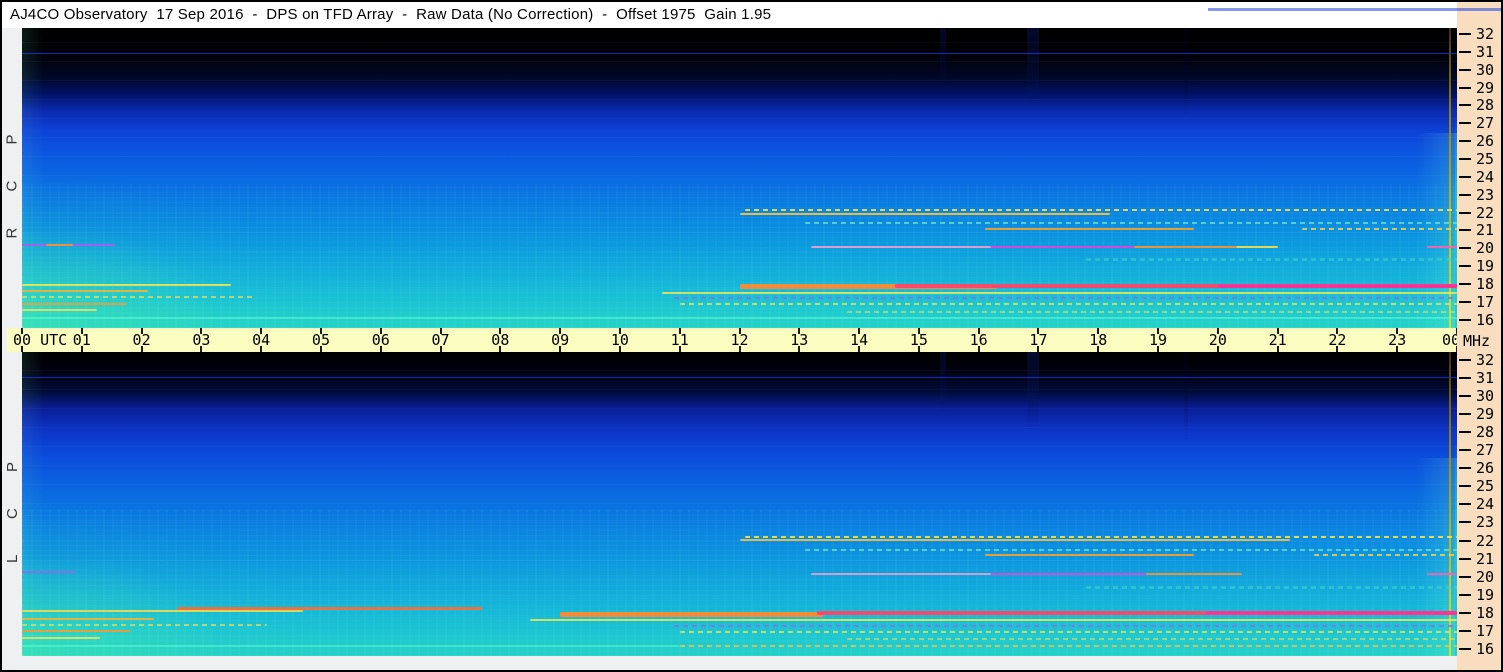  Describe the element at coordinates (978, 340) in the screenshot. I see `hour-label: 16` at that location.